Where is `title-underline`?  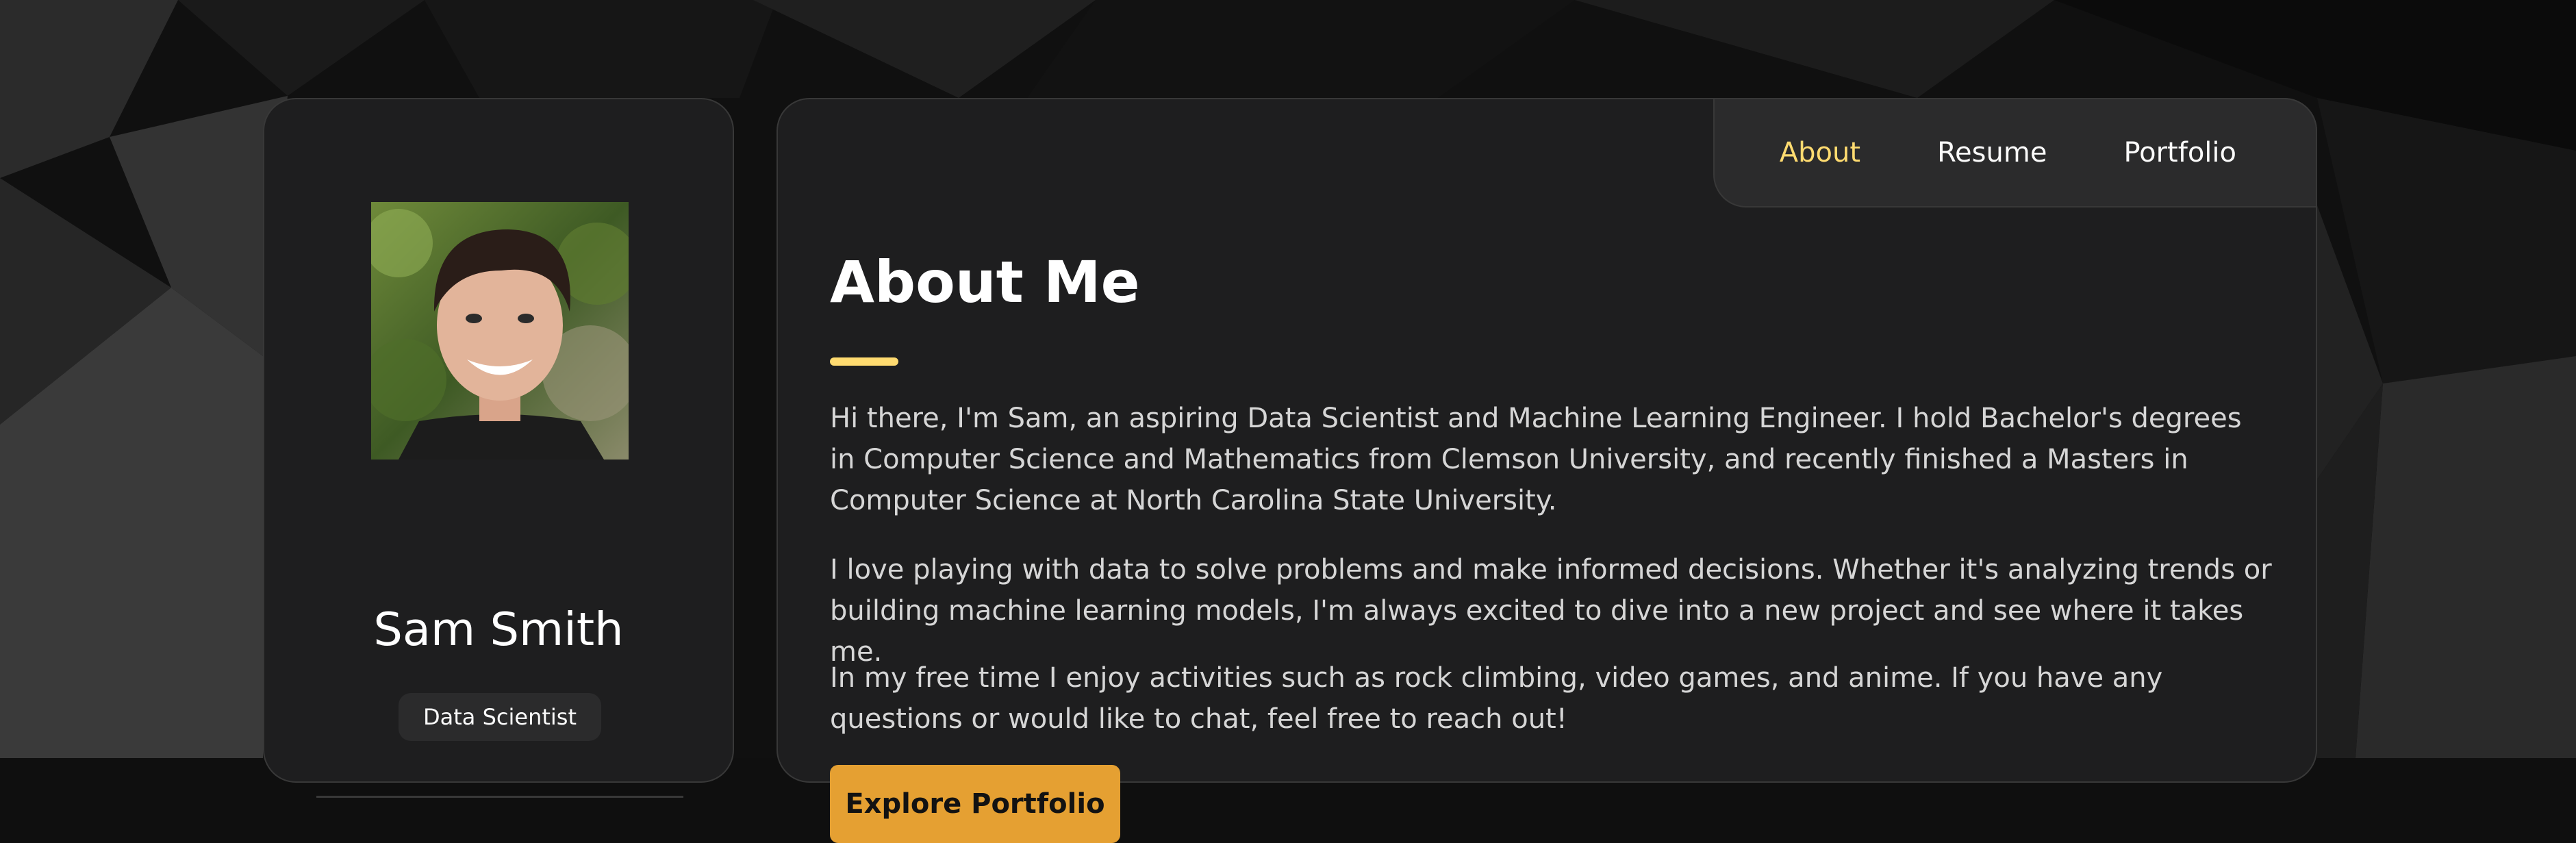 title-underline is located at coordinates (864, 362).